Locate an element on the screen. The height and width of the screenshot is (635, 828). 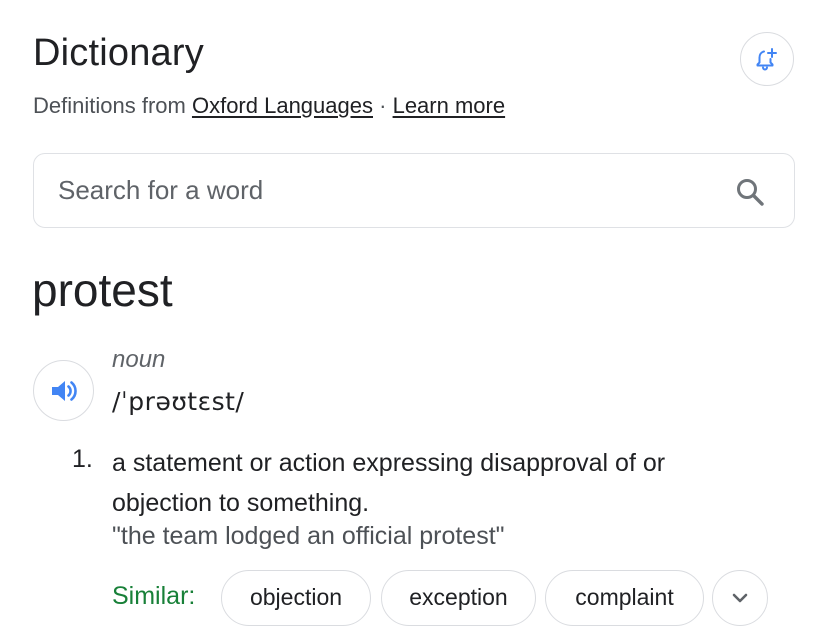
similar-word-chip-objection: objection is located at coordinates (296, 598).